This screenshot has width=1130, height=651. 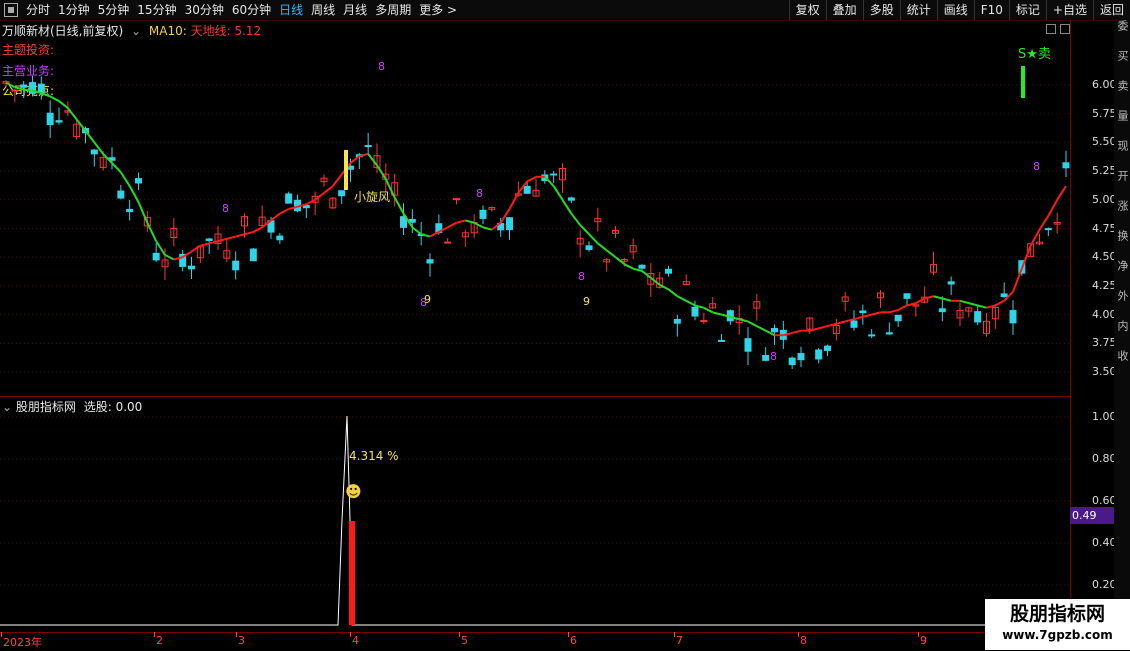 I want to click on quote-side-strip: 委买卖量现开涨换净外内收, so click(x=1122, y=326).